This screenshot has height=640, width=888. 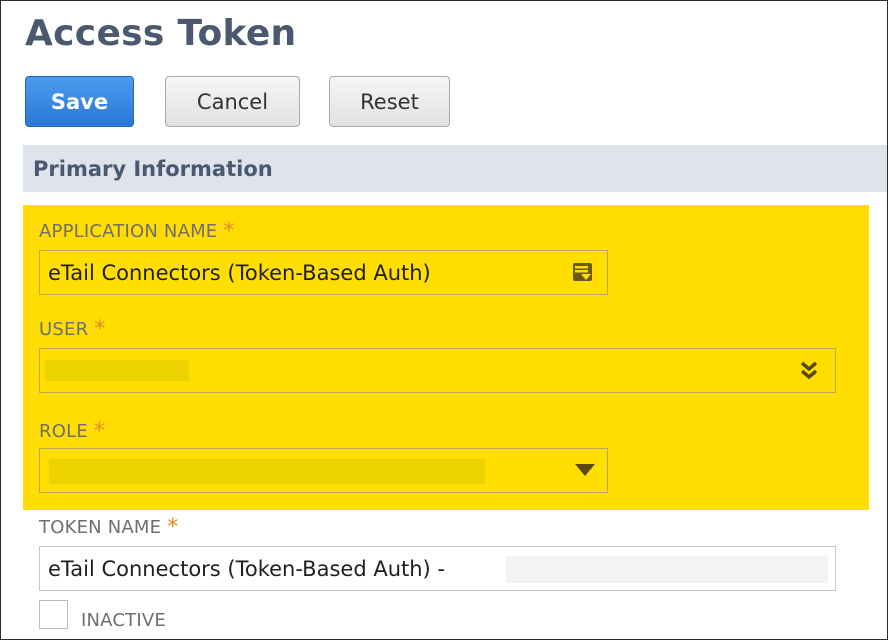 I want to click on role-select, so click(x=323, y=470).